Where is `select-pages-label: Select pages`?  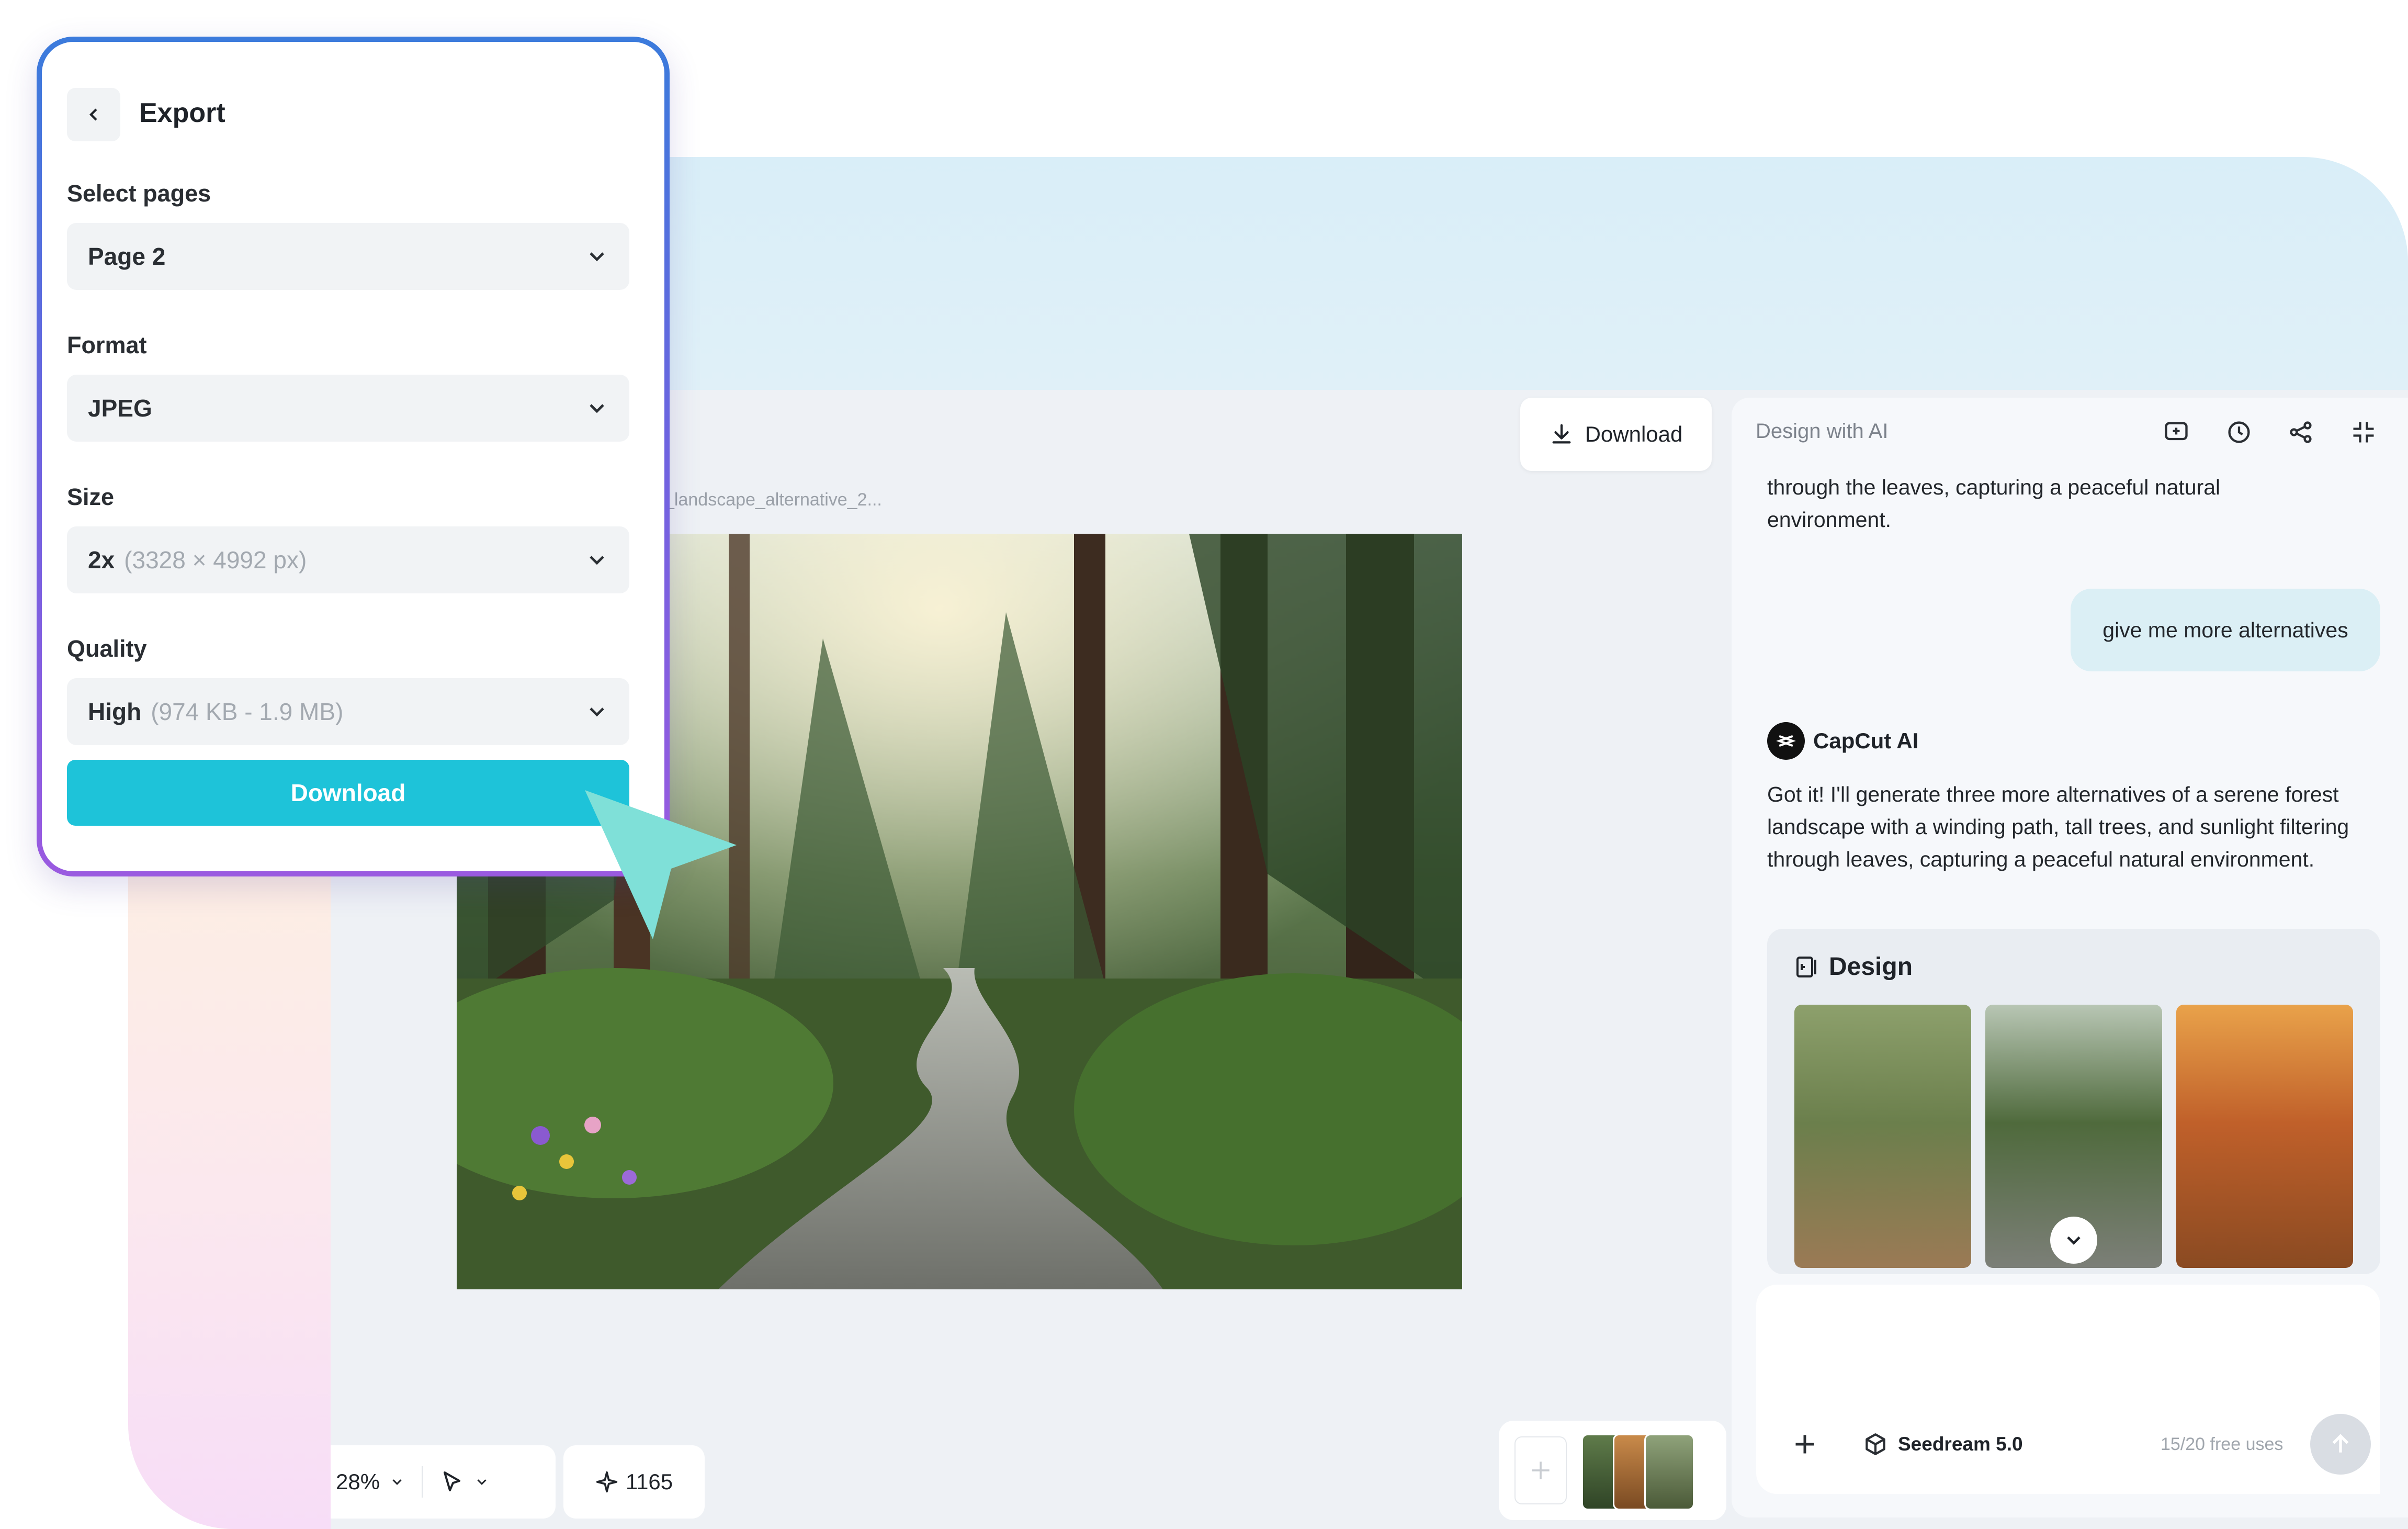
select-pages-label: Select pages is located at coordinates (139, 193).